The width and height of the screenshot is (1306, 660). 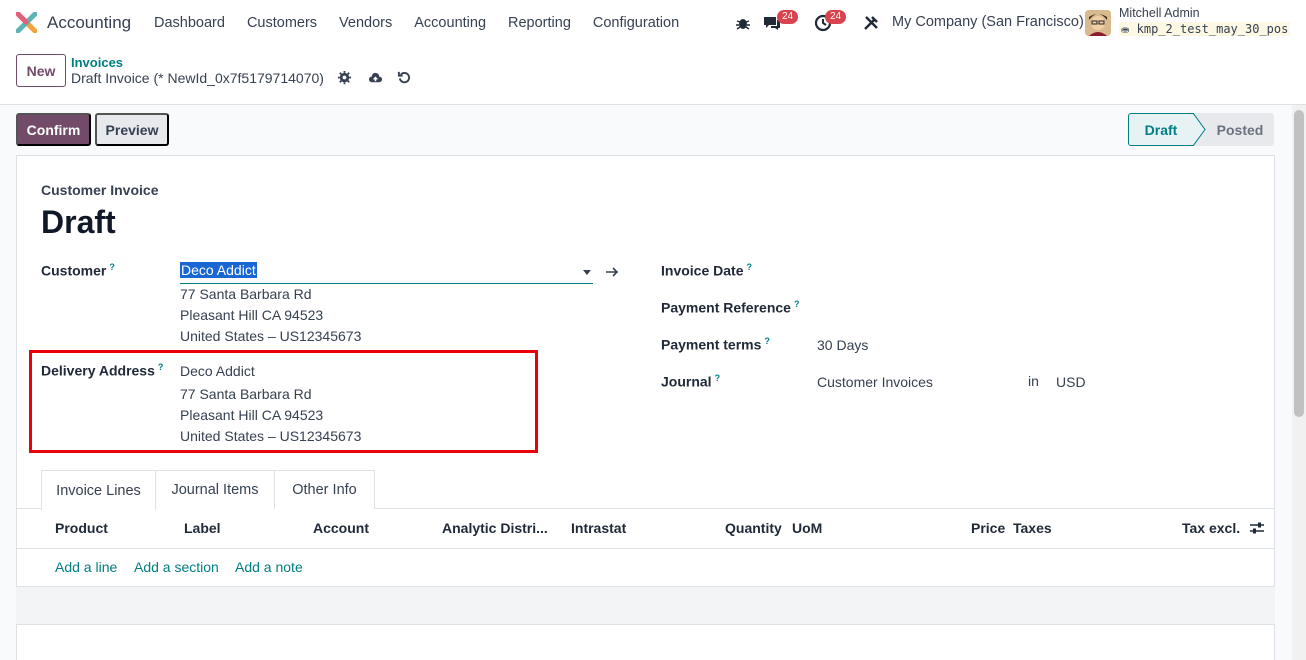 I want to click on preview-button: Preview, so click(x=132, y=129).